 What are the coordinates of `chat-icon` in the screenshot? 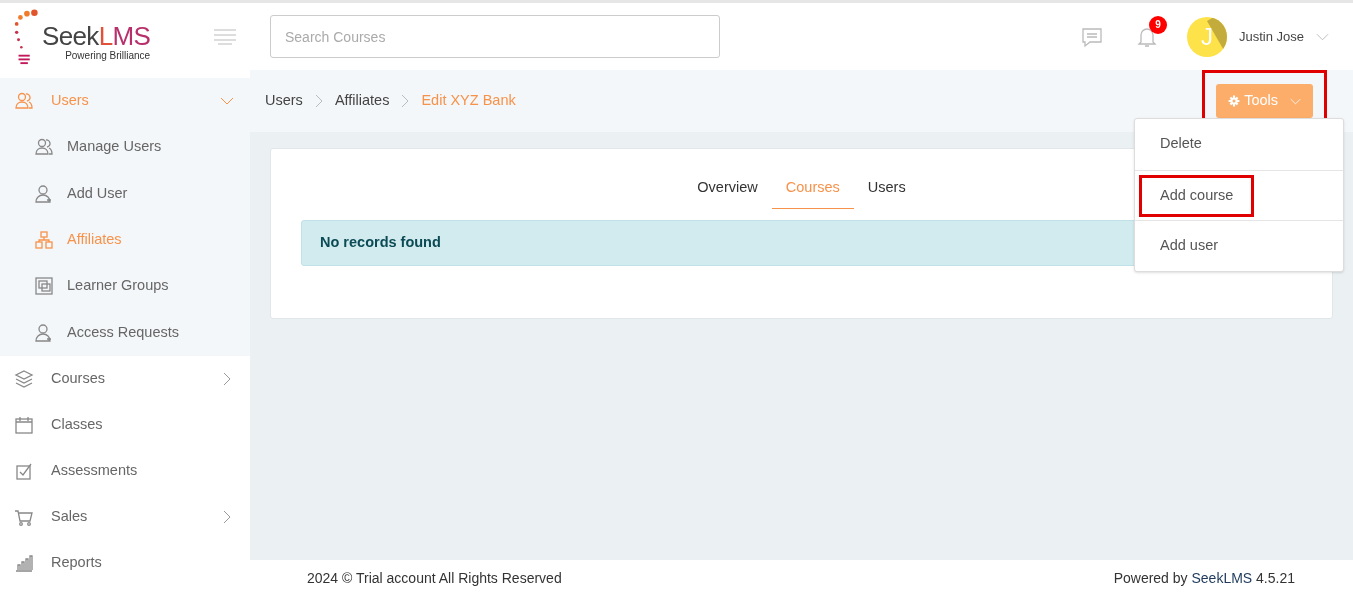 It's located at (1091, 36).